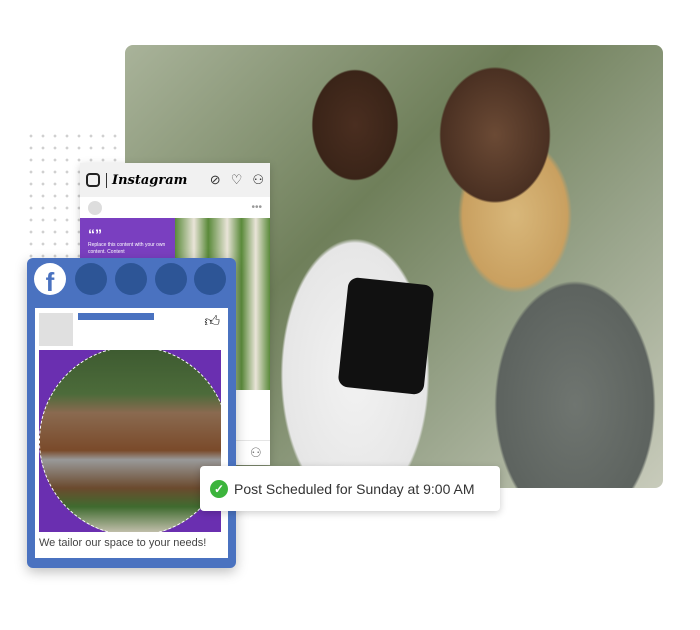 The width and height of the screenshot is (700, 630). What do you see at coordinates (95, 234) in the screenshot?
I see `quote-mark: “”` at bounding box center [95, 234].